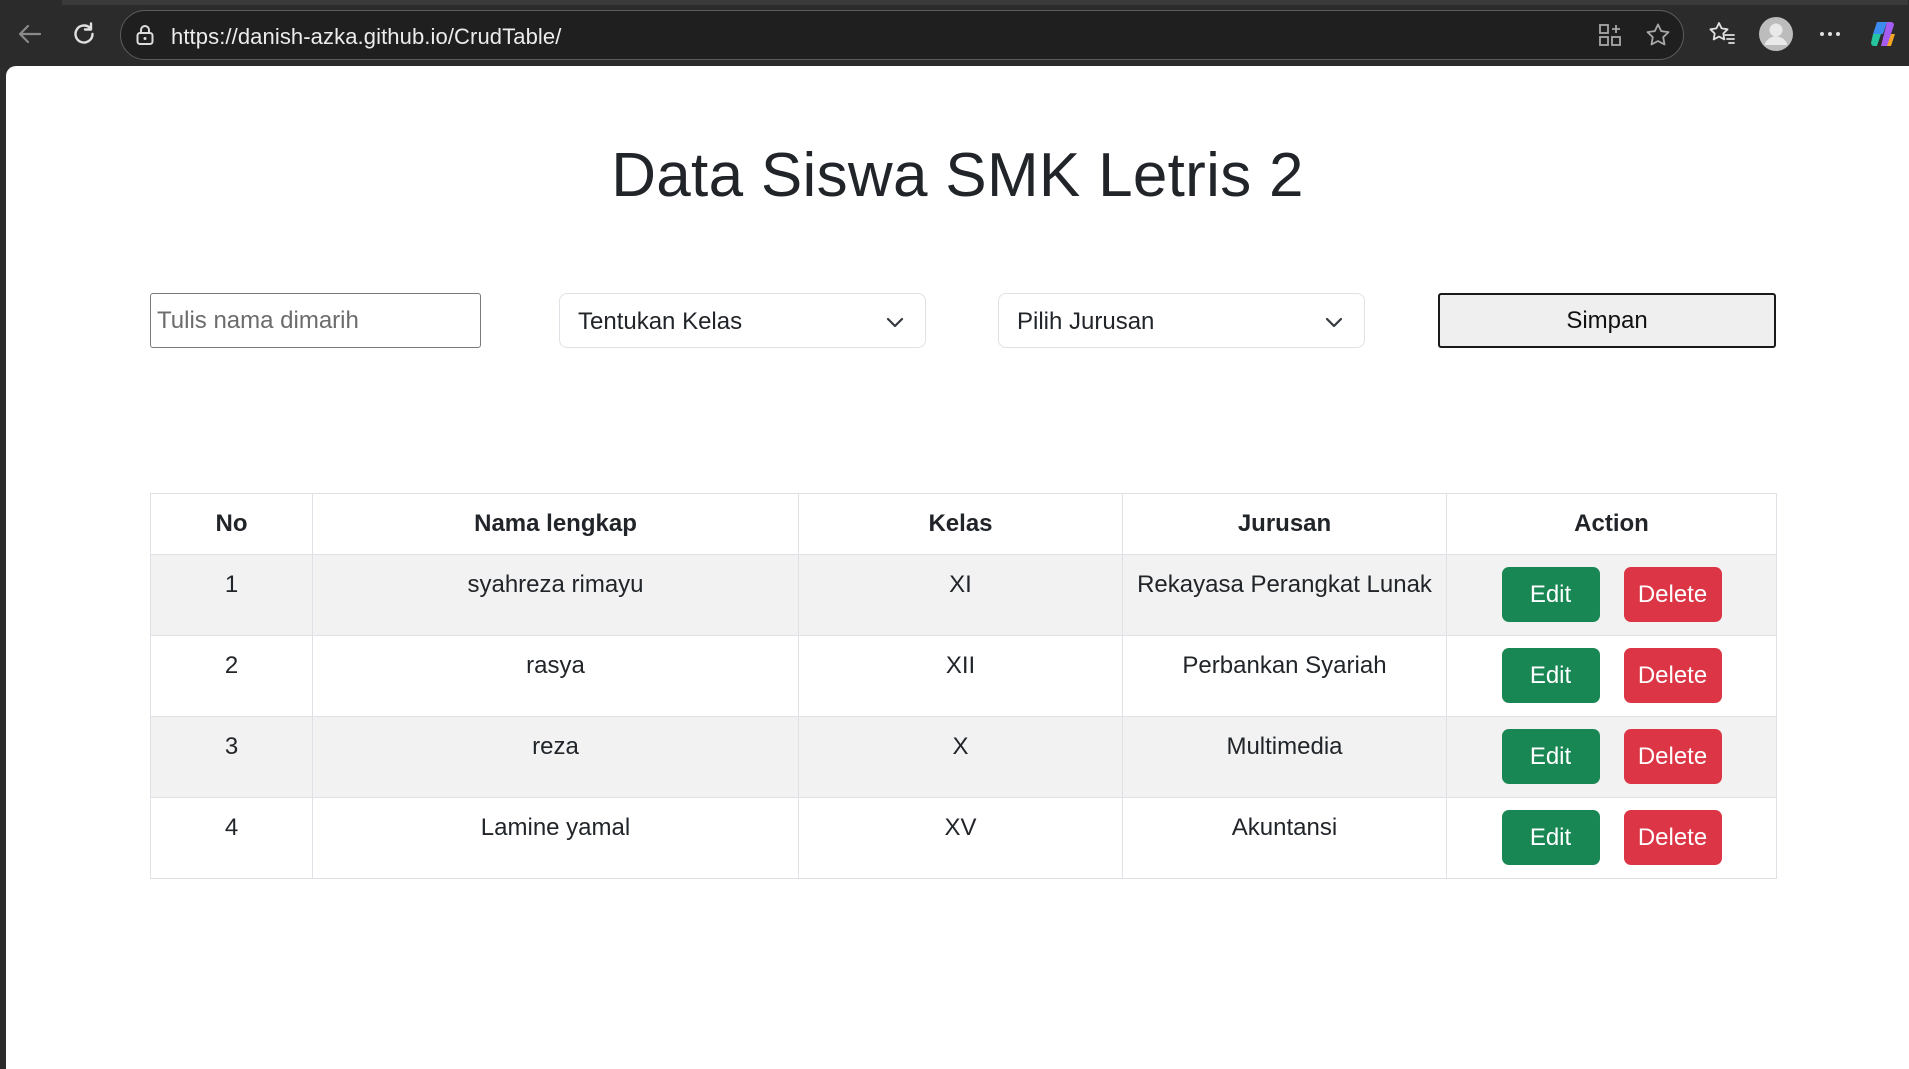 This screenshot has width=1909, height=1069. I want to click on cell-nama: reza, so click(555, 757).